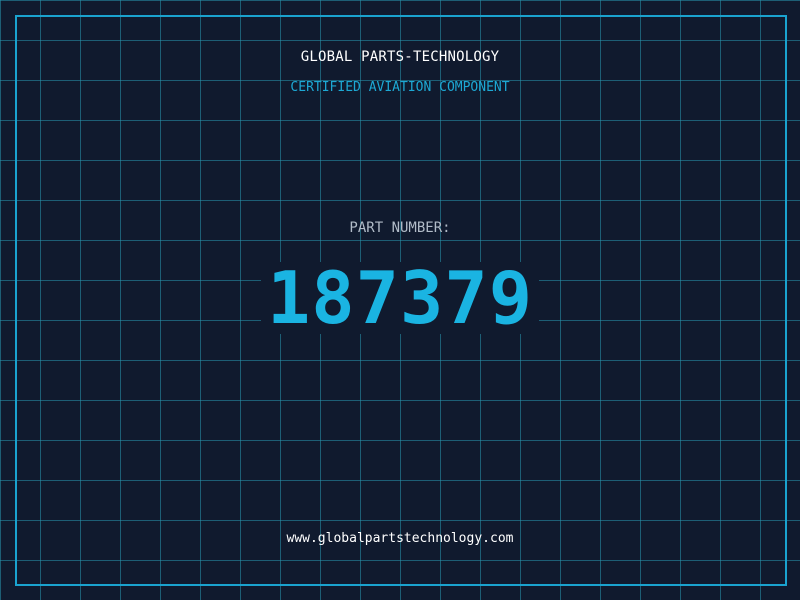 This screenshot has height=600, width=800. What do you see at coordinates (400, 87) in the screenshot?
I see `brand-tagline: CERTIFIED AVIATION COMPONENT` at bounding box center [400, 87].